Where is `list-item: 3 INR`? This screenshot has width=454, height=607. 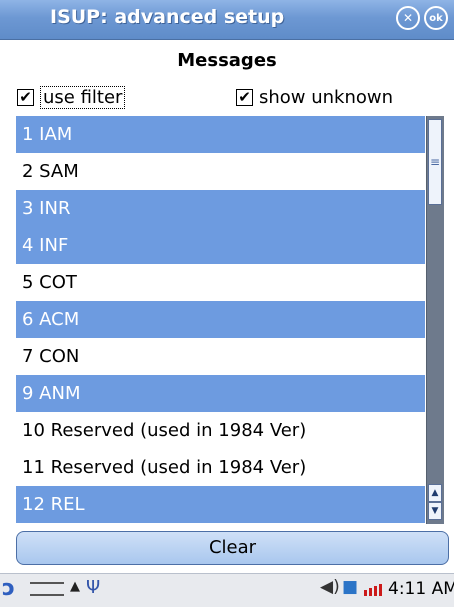
list-item: 3 INR is located at coordinates (220, 208).